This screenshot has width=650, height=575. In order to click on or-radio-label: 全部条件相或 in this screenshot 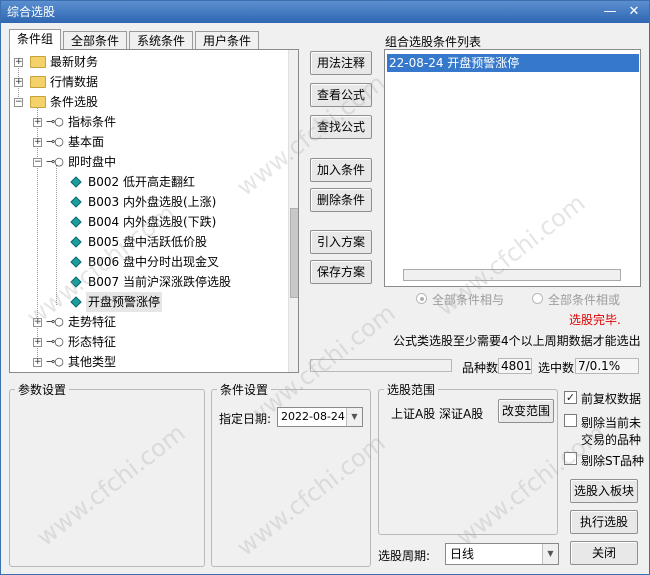, I will do `click(584, 300)`.